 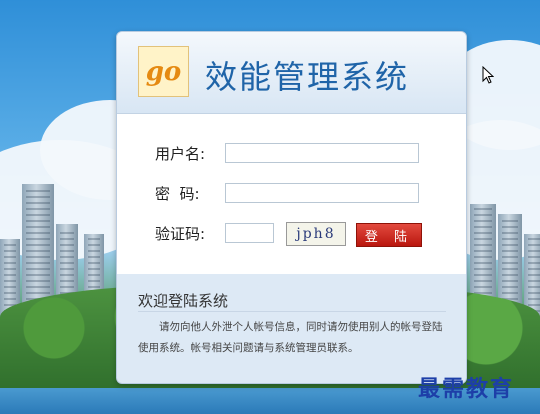 What do you see at coordinates (180, 234) in the screenshot?
I see `captcha-label: 验证码:` at bounding box center [180, 234].